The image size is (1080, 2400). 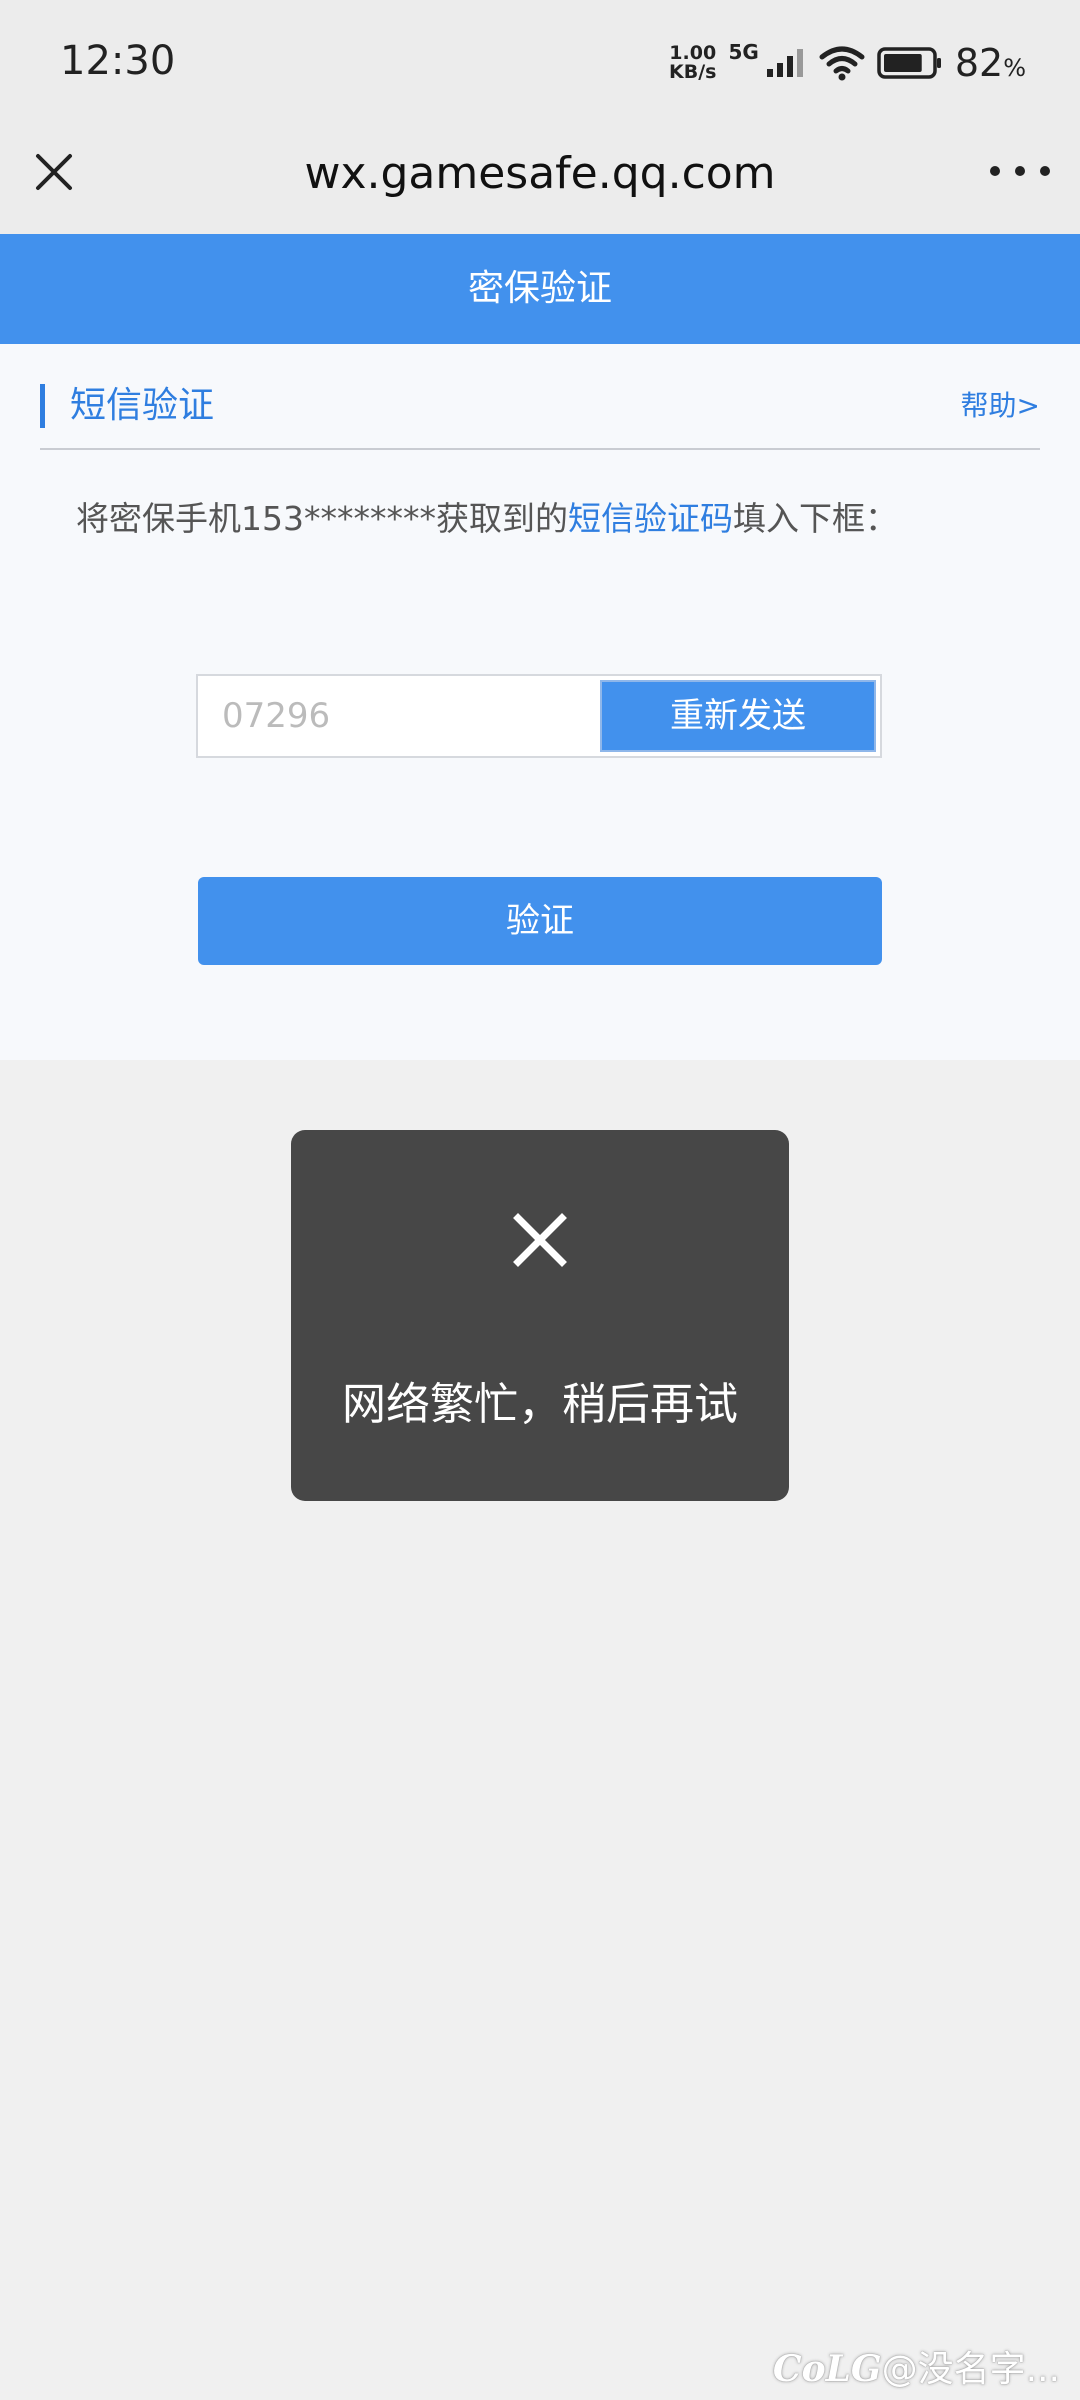 I want to click on battery-percentage: 82%, so click(x=990, y=63).